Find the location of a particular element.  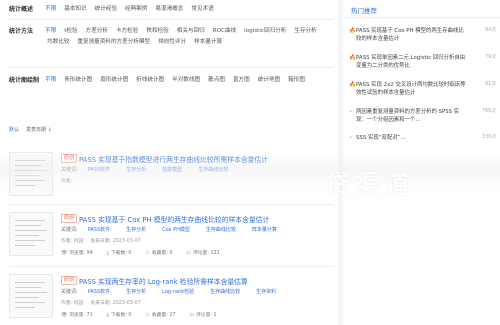

filter-option: 折线统计图 is located at coordinates (150, 80).